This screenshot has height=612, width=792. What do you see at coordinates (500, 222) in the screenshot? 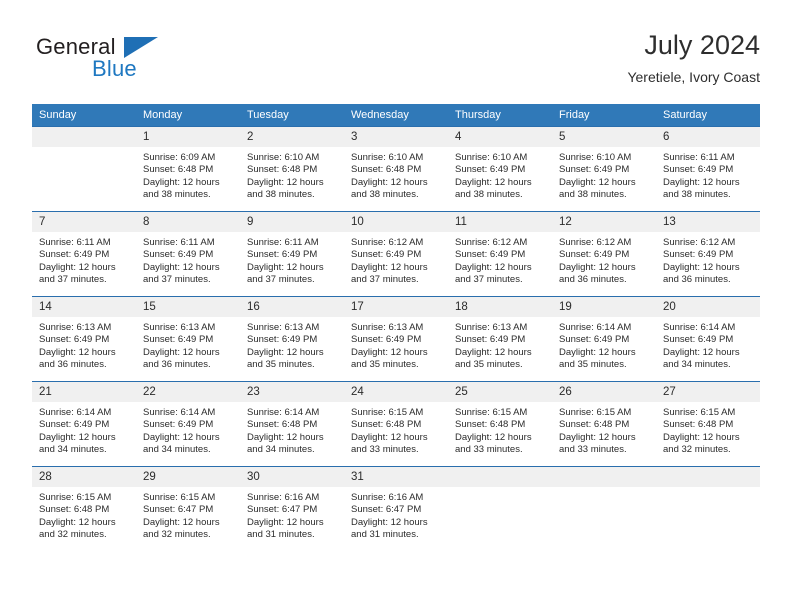
I see `day-number: 11` at bounding box center [500, 222].